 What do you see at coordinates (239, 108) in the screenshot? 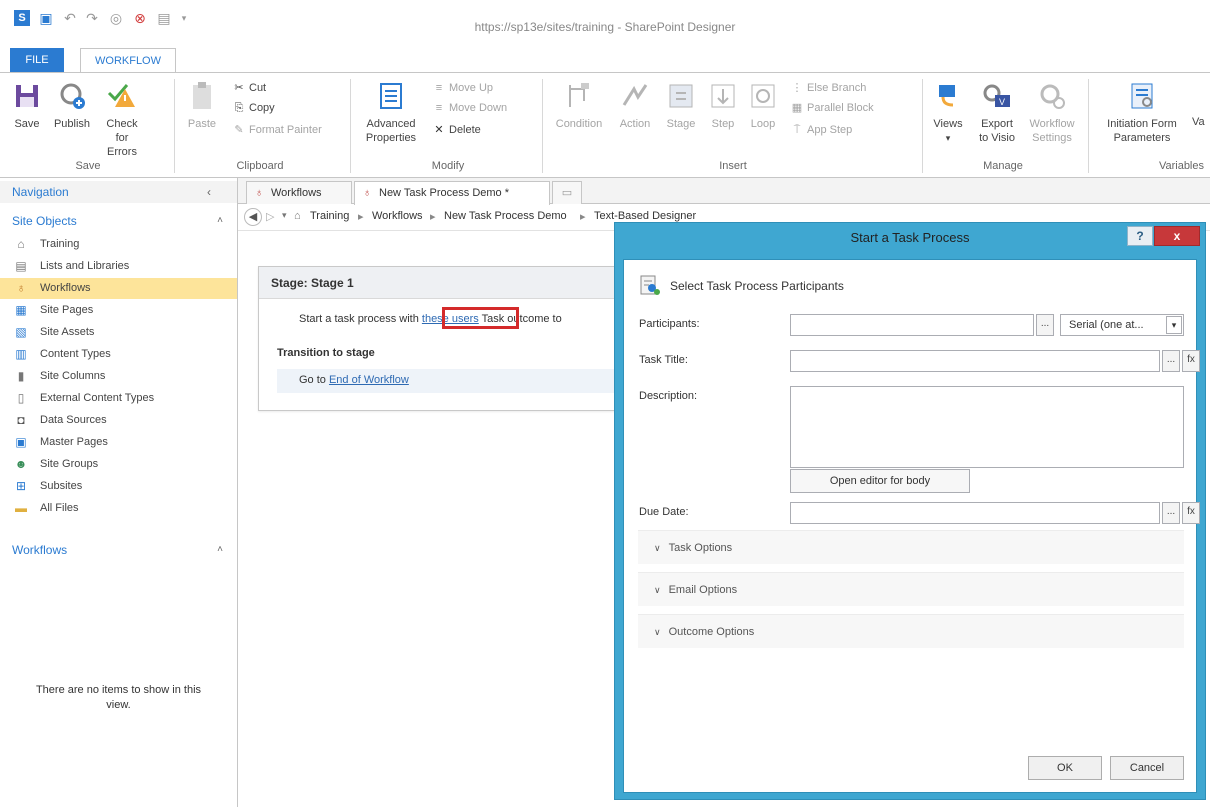
I see `copy-icon: ⎘` at bounding box center [239, 108].